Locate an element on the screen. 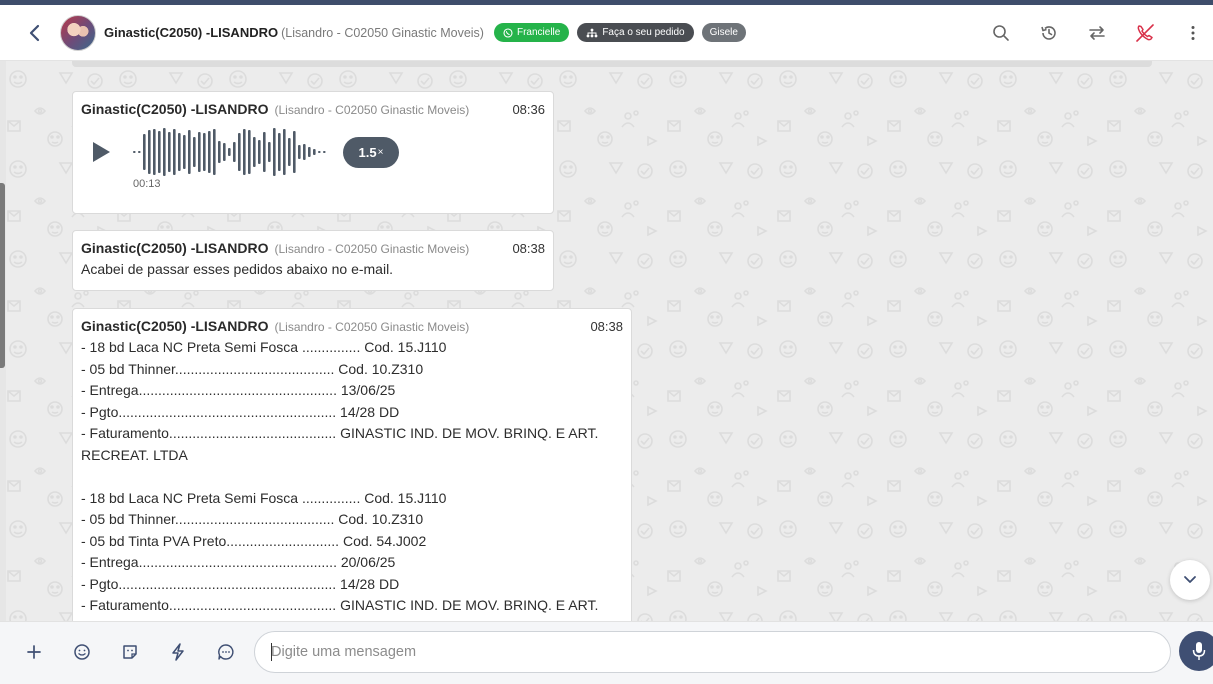 The height and width of the screenshot is (684, 1213). whatsapp-icon is located at coordinates (508, 32).